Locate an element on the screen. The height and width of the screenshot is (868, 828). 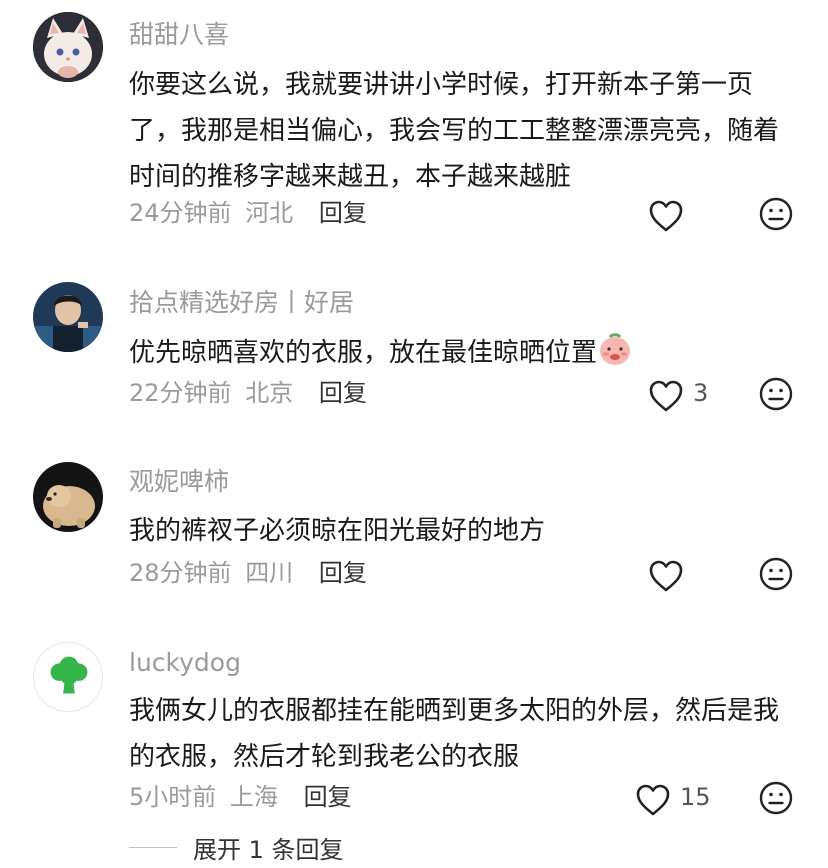
comment-location: 河北 is located at coordinates (269, 213).